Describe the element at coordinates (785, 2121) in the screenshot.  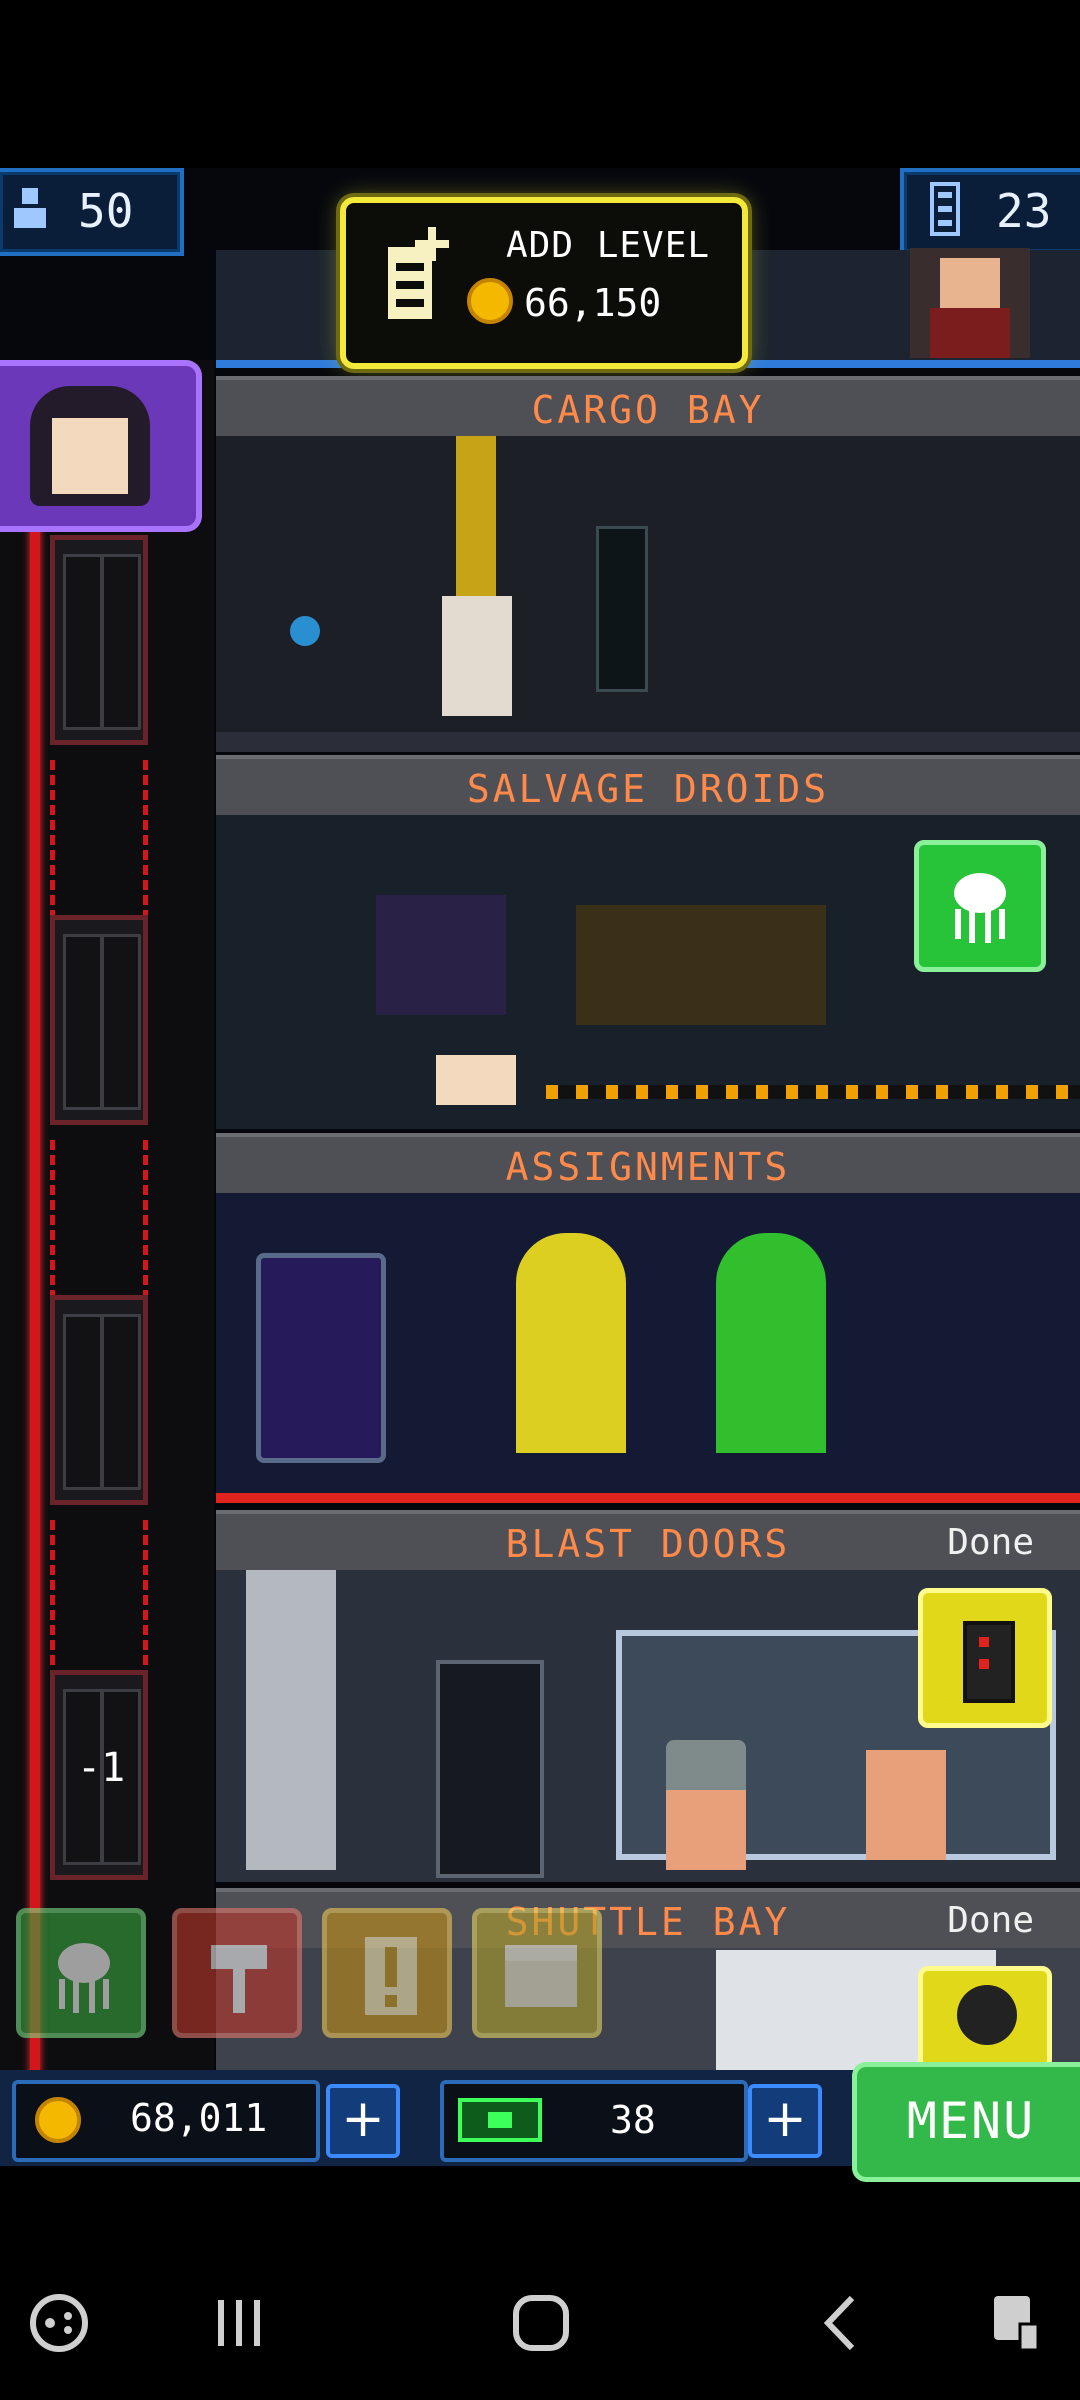
I see `buy-bux-button: +` at that location.